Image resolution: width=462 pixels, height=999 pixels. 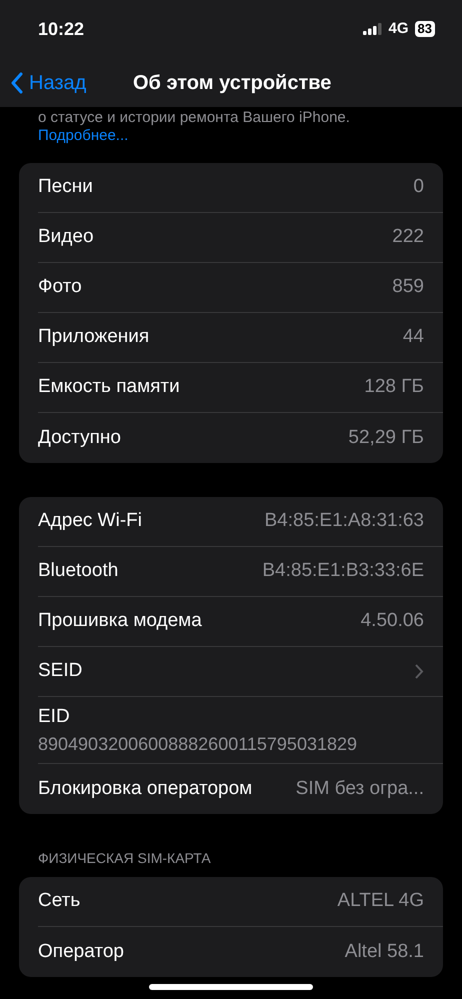 I want to click on row-label: EID, so click(x=54, y=717).